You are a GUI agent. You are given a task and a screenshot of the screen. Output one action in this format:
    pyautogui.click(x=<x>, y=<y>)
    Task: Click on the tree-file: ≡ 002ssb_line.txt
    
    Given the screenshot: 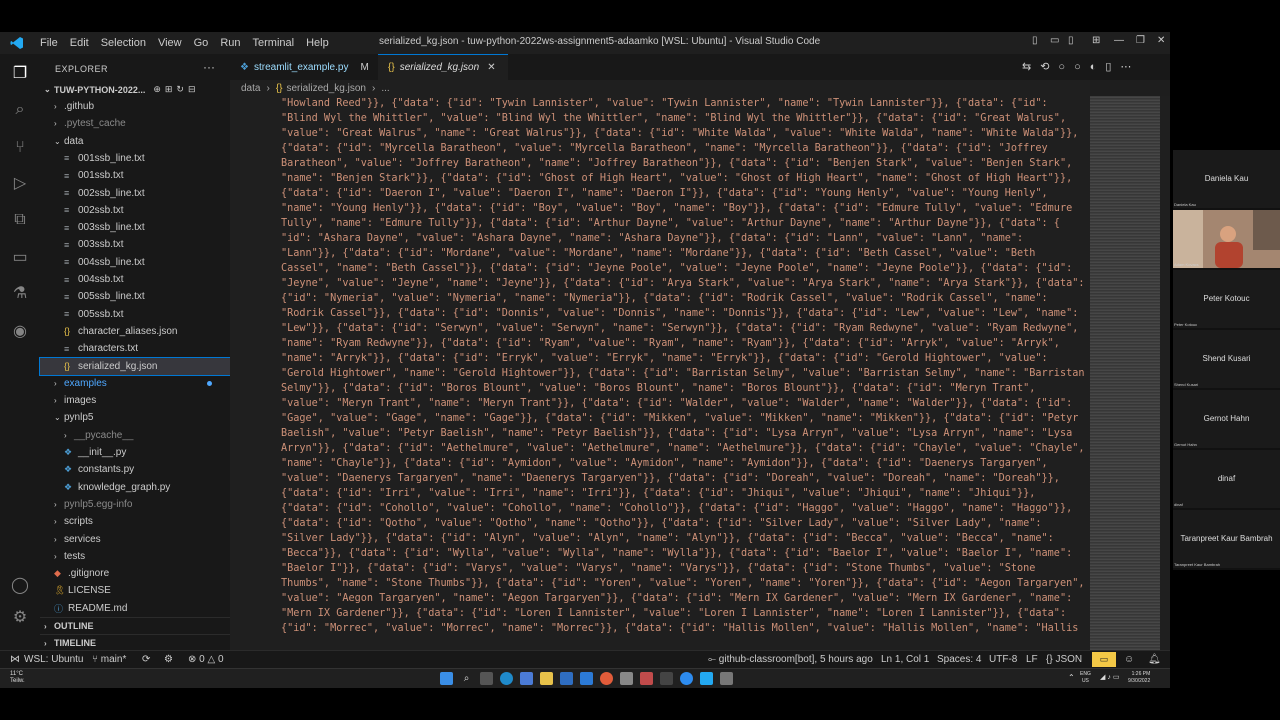 What is the action you would take?
    pyautogui.click(x=135, y=193)
    